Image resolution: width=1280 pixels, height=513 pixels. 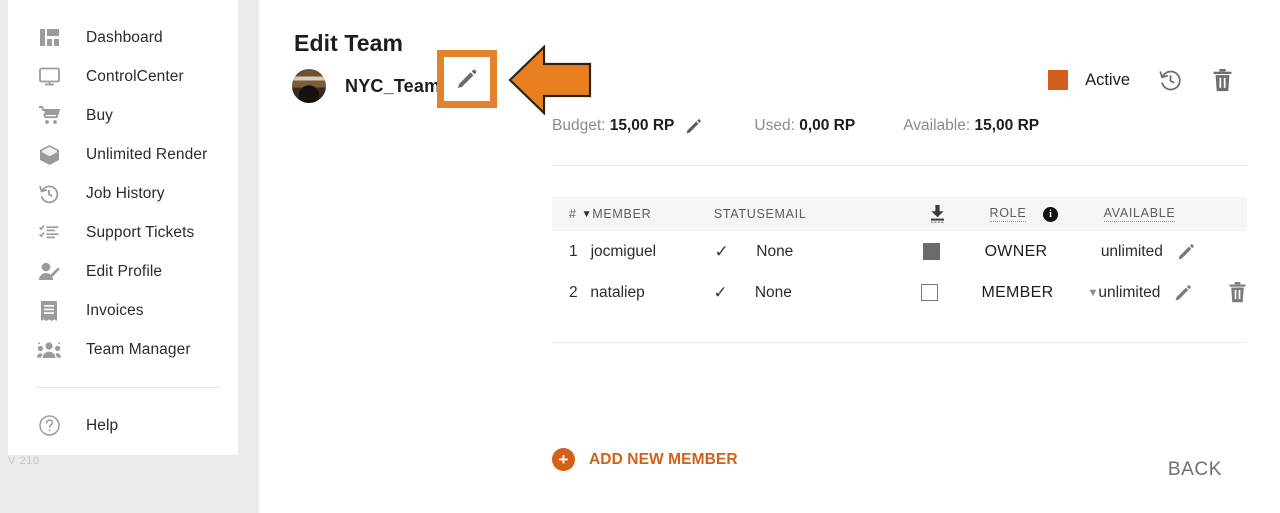 I want to click on budget-edit-pencil-icon, so click(x=693, y=126).